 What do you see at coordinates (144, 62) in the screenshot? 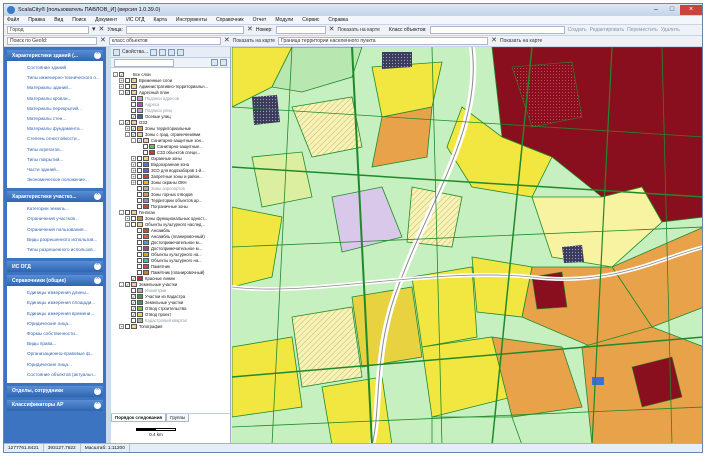
I see `layer-filter-input` at bounding box center [144, 62].